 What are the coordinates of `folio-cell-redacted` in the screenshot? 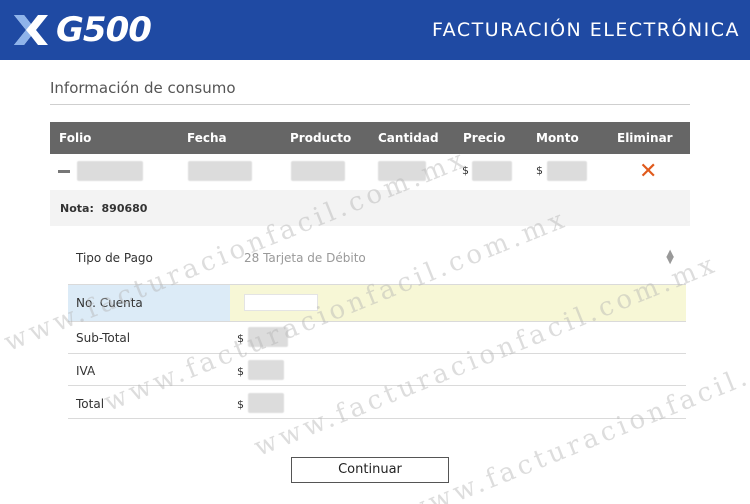 It's located at (110, 171).